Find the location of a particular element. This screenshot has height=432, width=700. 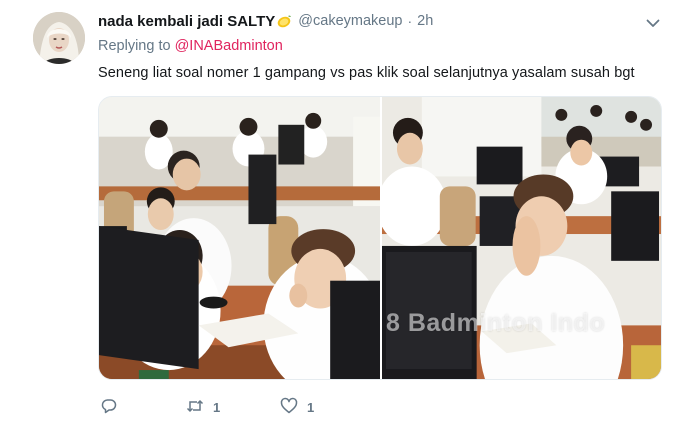

like-count: 1 is located at coordinates (311, 407).